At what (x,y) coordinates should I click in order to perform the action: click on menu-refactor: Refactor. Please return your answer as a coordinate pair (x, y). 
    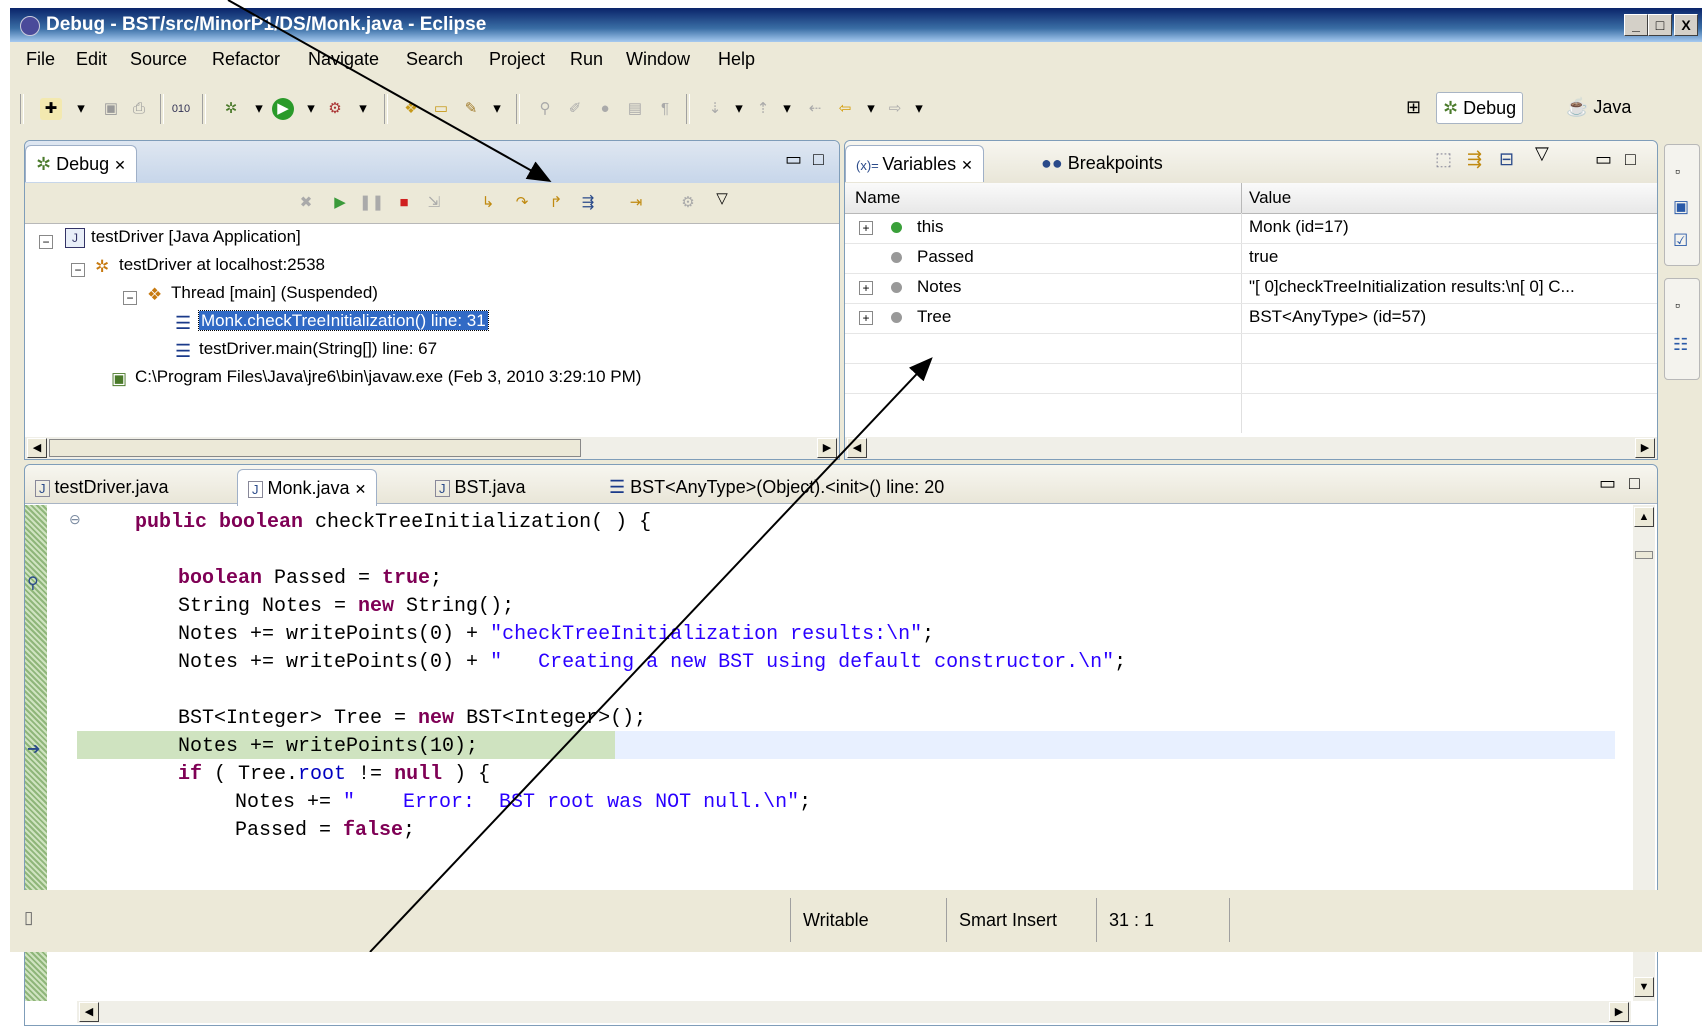
    Looking at the image, I should click on (246, 59).